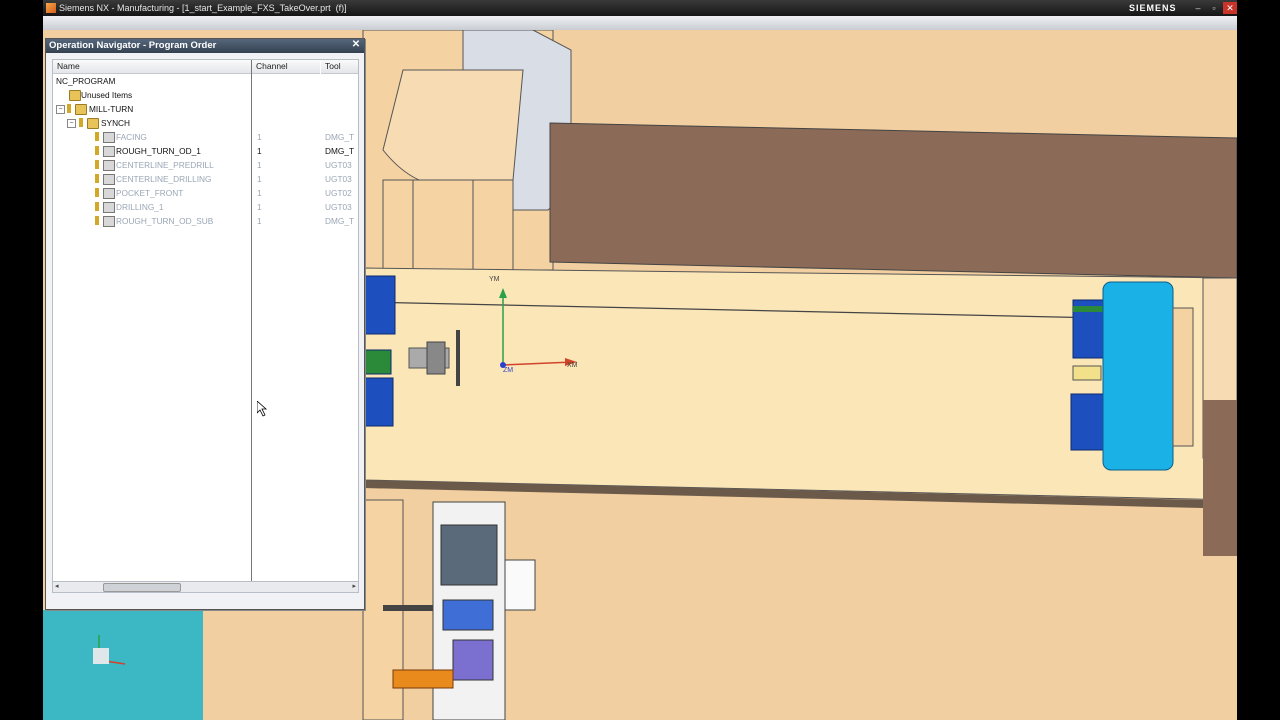 The image size is (1280, 720). What do you see at coordinates (165, 165) in the screenshot?
I see `row-name: CENTERLINE_PREDRILL` at bounding box center [165, 165].